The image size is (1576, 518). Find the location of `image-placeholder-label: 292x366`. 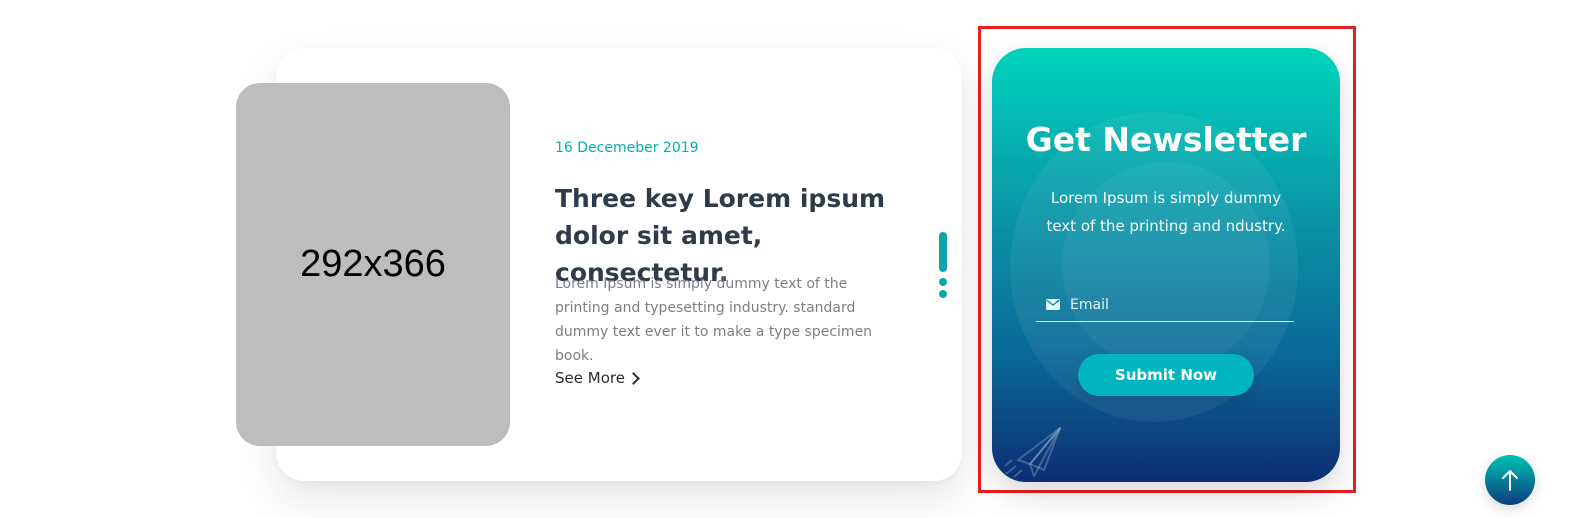

image-placeholder-label: 292x366 is located at coordinates (373, 264).